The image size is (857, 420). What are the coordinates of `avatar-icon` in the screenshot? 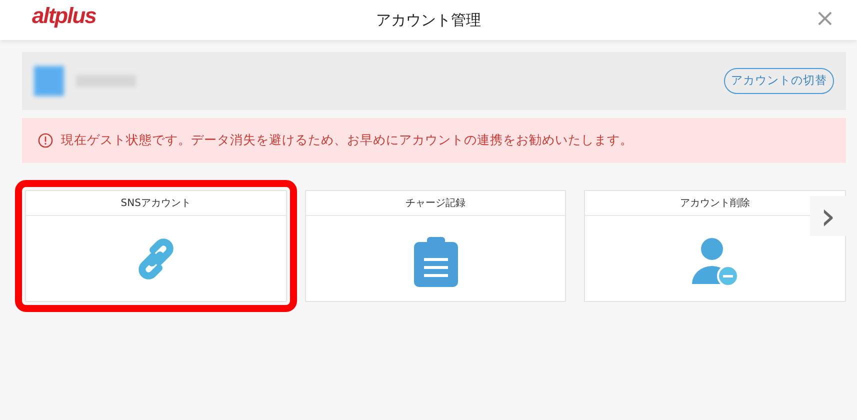 It's located at (49, 81).